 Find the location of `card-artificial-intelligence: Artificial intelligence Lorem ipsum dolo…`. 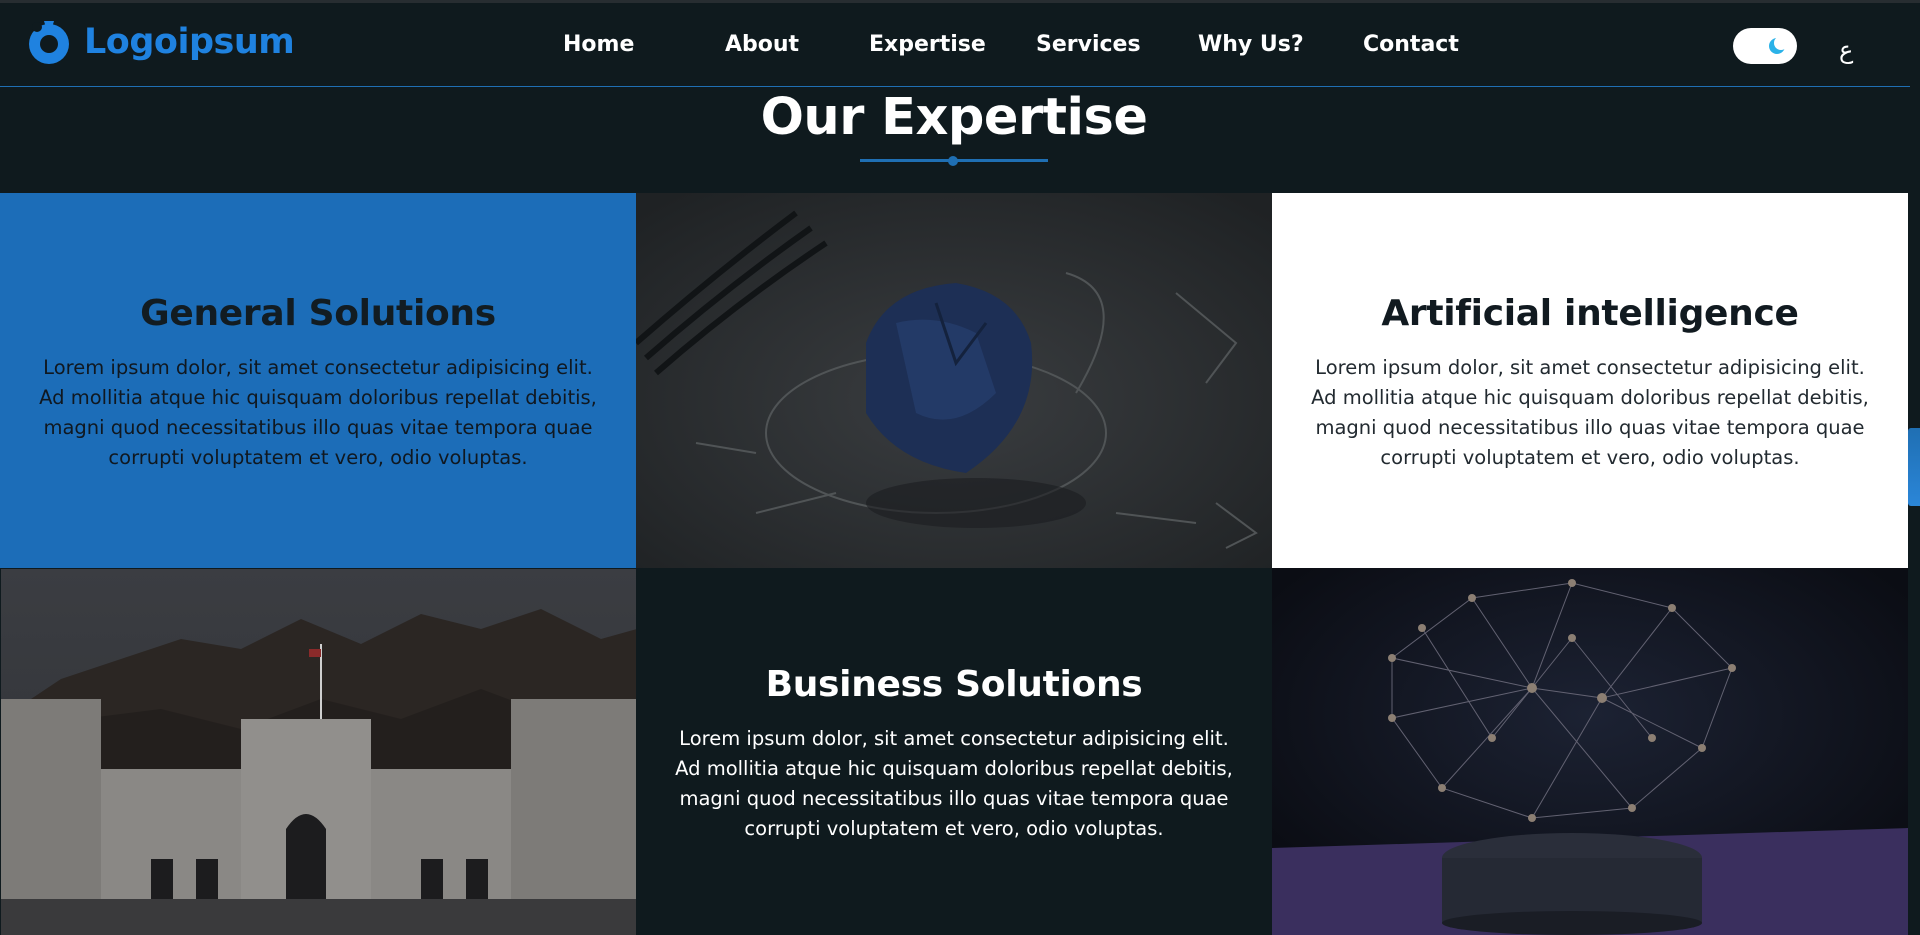

card-artificial-intelligence: Artificial intelligence Lorem ipsum dolo… is located at coordinates (1590, 380).